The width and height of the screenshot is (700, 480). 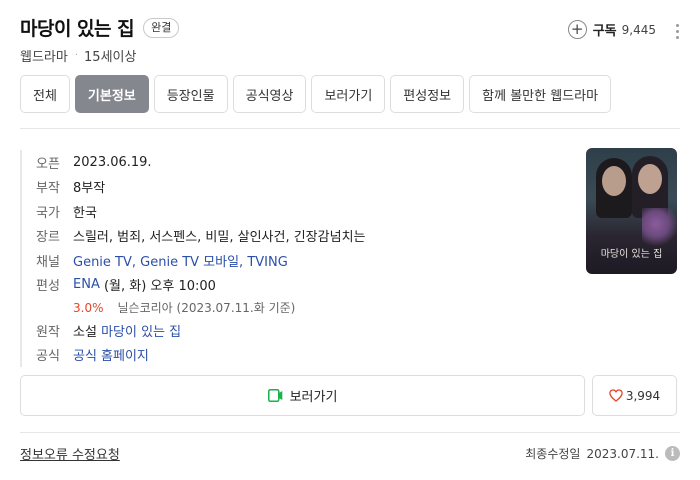 I want to click on official-homepage-link: 공식 홈페이지, so click(x=111, y=354).